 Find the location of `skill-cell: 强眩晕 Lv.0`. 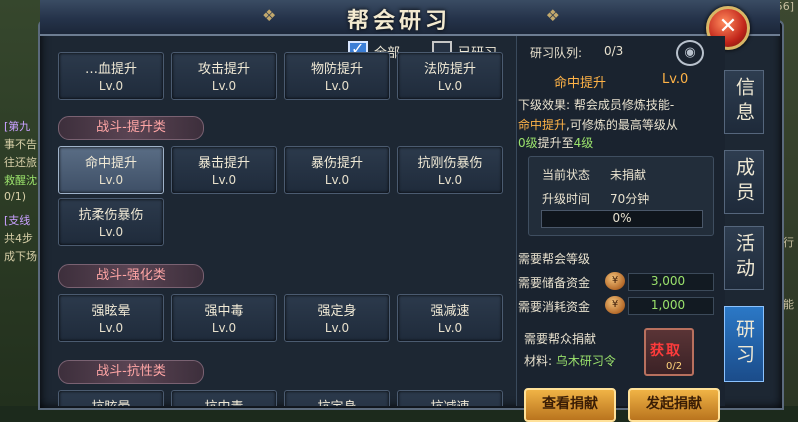

skill-cell: 强眩晕 Lv.0 is located at coordinates (111, 318).